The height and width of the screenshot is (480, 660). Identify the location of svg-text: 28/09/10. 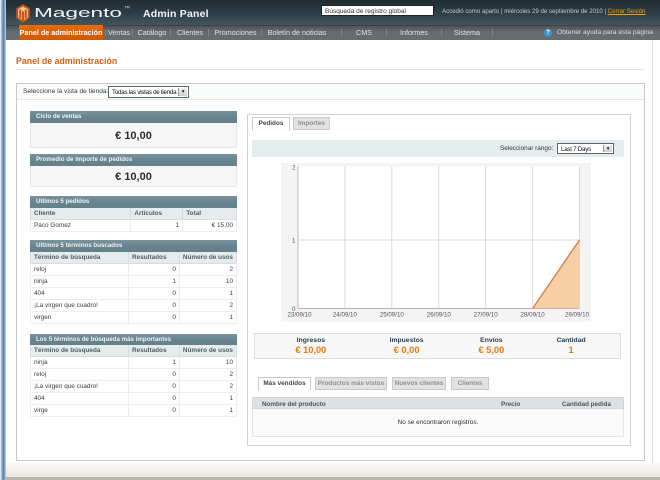
(533, 315).